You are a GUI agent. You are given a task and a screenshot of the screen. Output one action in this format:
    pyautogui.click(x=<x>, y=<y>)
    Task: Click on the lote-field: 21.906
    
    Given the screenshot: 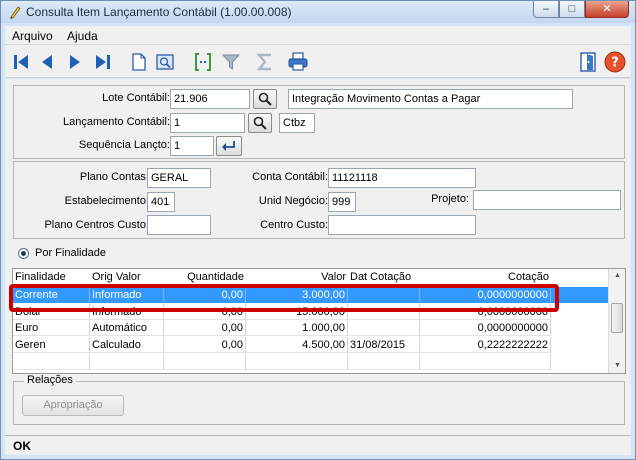 What is the action you would take?
    pyautogui.click(x=210, y=99)
    